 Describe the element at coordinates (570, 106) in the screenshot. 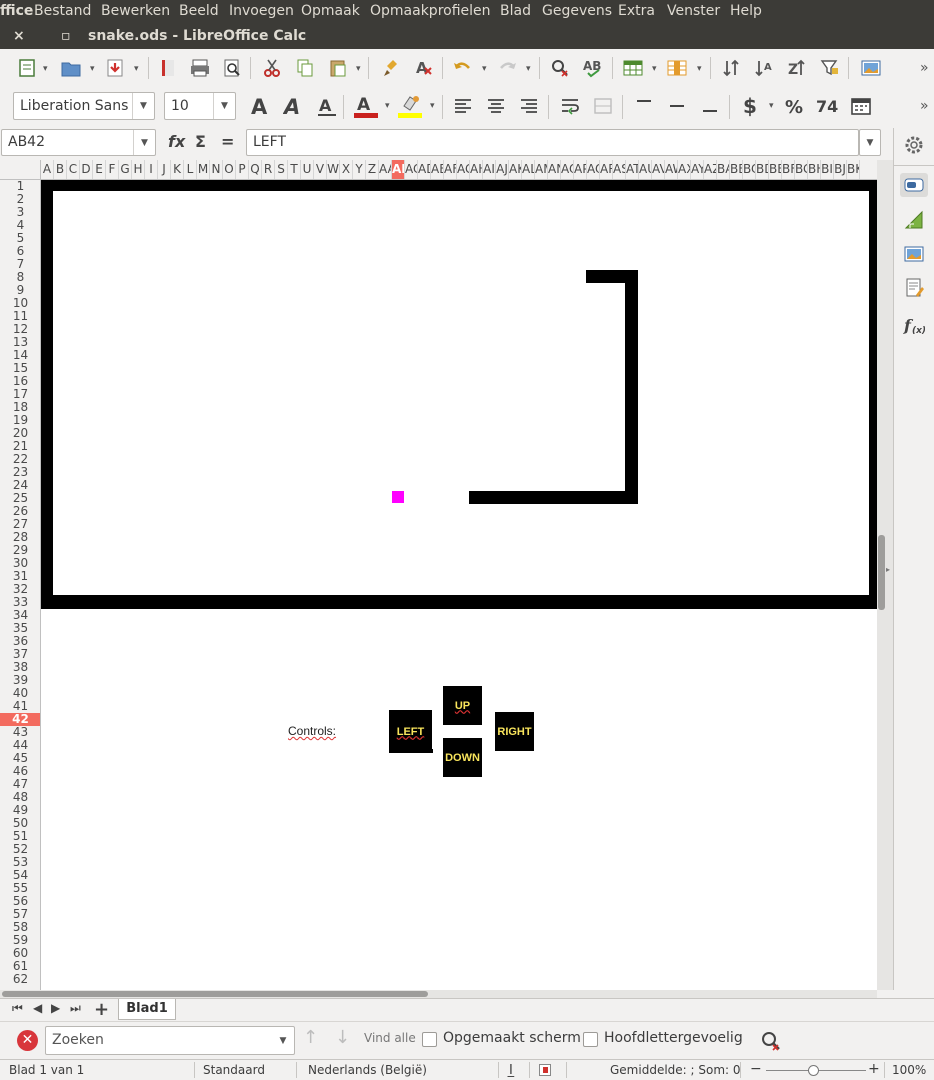

I see `wrap-text-icon` at that location.